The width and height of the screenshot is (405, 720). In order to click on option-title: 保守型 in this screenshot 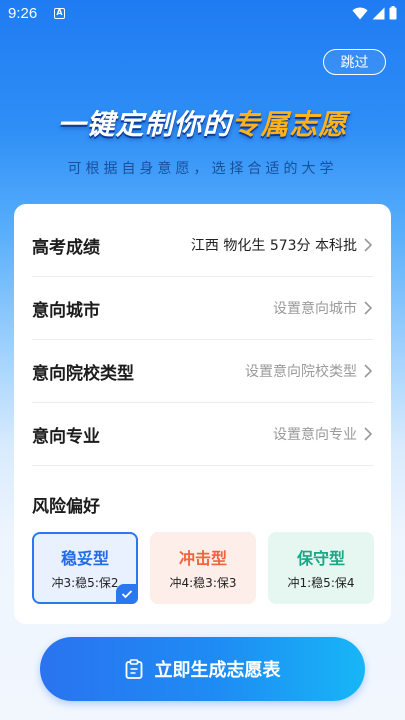, I will do `click(320, 558)`.